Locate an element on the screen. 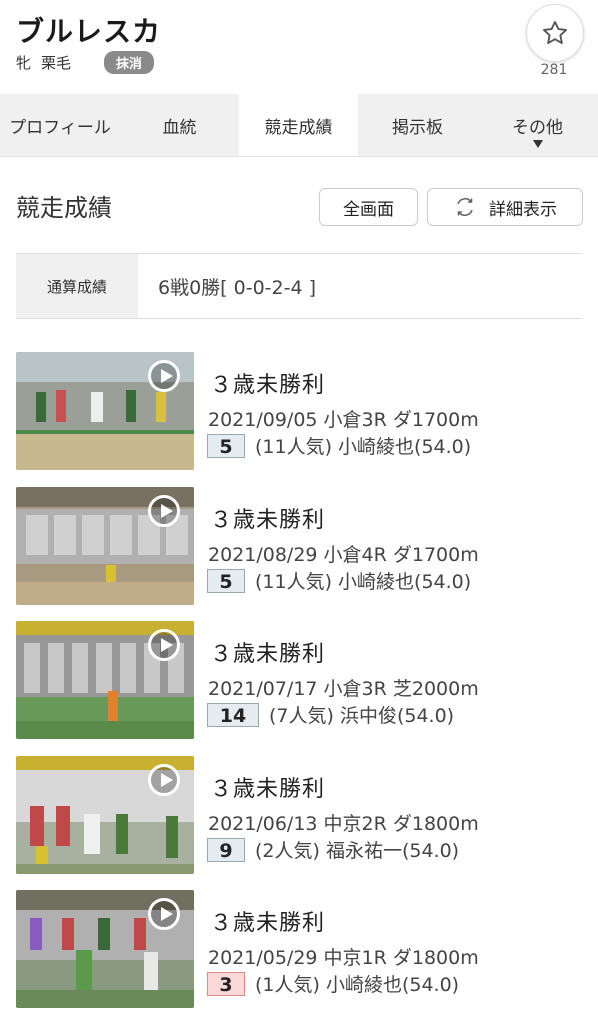 This screenshot has height=1024, width=598. horse-meta: 牝栗毛 is located at coordinates (48, 62).